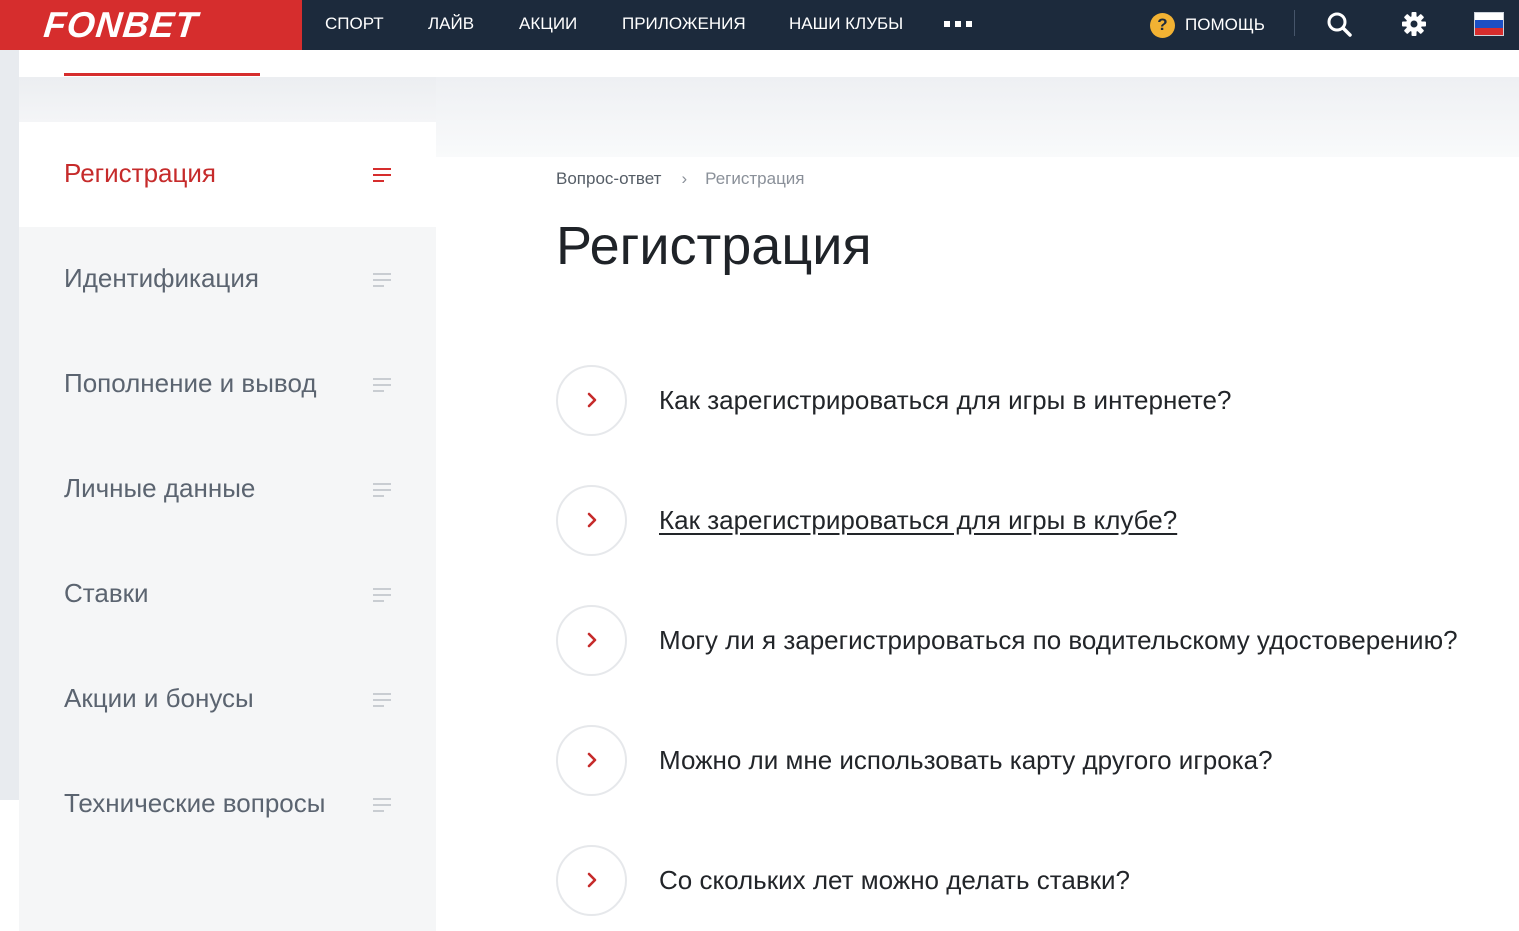 The height and width of the screenshot is (931, 1519). What do you see at coordinates (680, 179) in the screenshot?
I see `breadcrumb: Вопрос-ответ › Регистрация` at bounding box center [680, 179].